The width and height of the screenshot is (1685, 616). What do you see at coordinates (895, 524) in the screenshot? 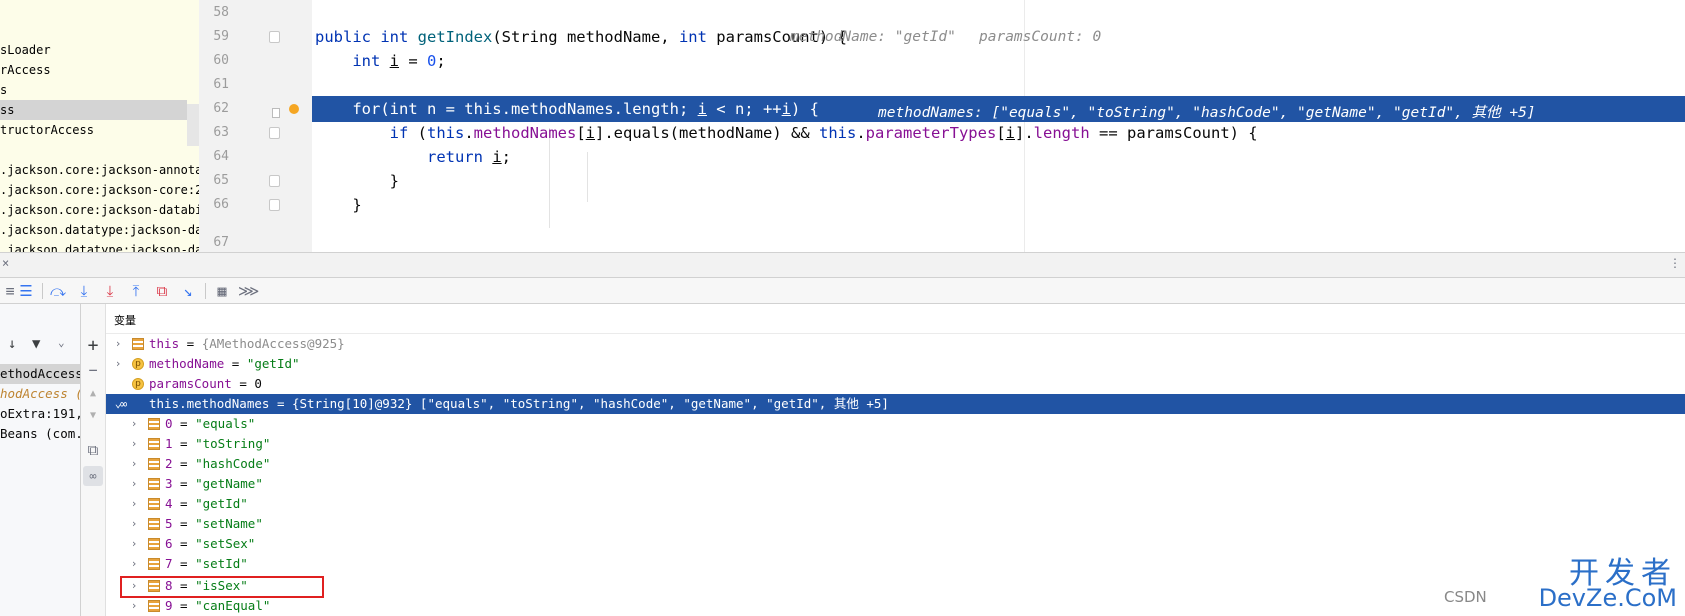
I see `array-element-row: › 5 = "setName"` at bounding box center [895, 524].